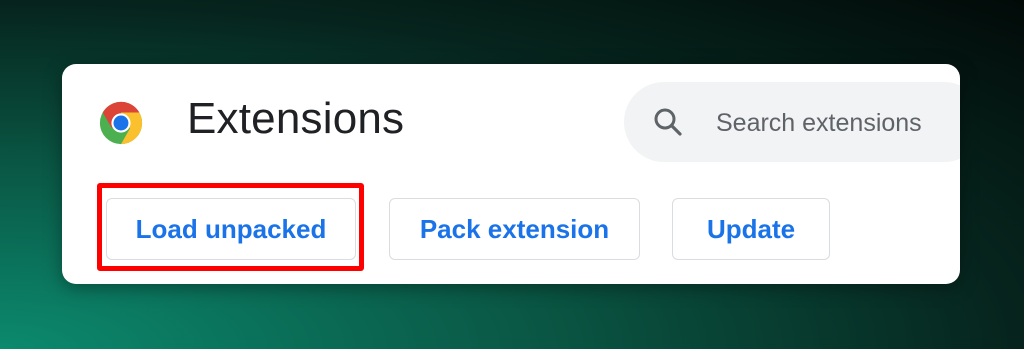 The width and height of the screenshot is (1024, 349). I want to click on update-button: Update, so click(751, 229).